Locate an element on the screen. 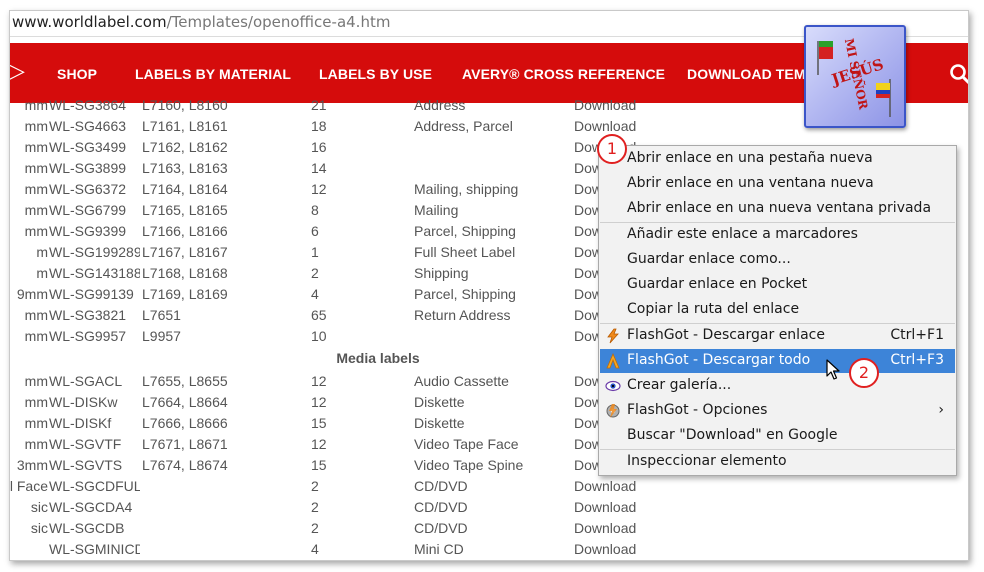 This screenshot has width=984, height=572. ref-cell: L7664, L8664 is located at coordinates (185, 402).